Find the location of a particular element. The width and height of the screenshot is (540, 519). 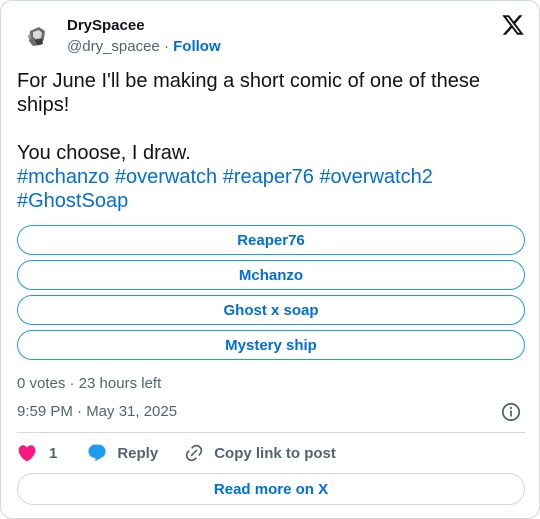

follow-button: Follow is located at coordinates (197, 46).